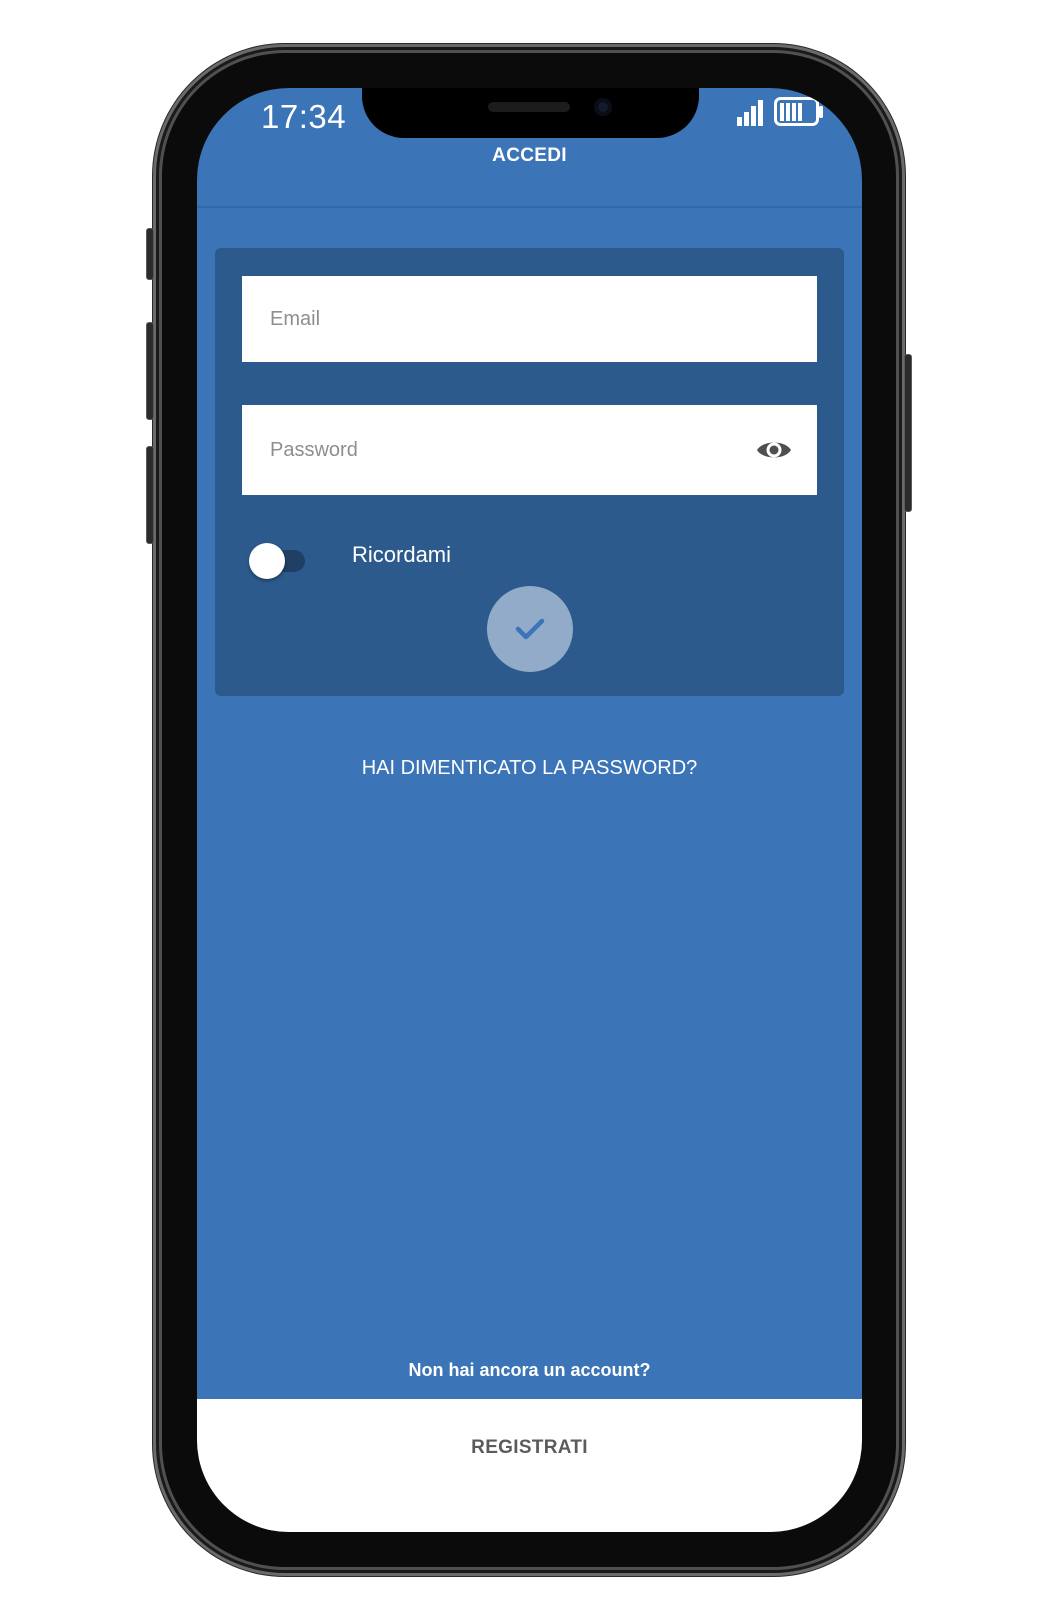  What do you see at coordinates (150, 495) in the screenshot?
I see `volume-down-button` at bounding box center [150, 495].